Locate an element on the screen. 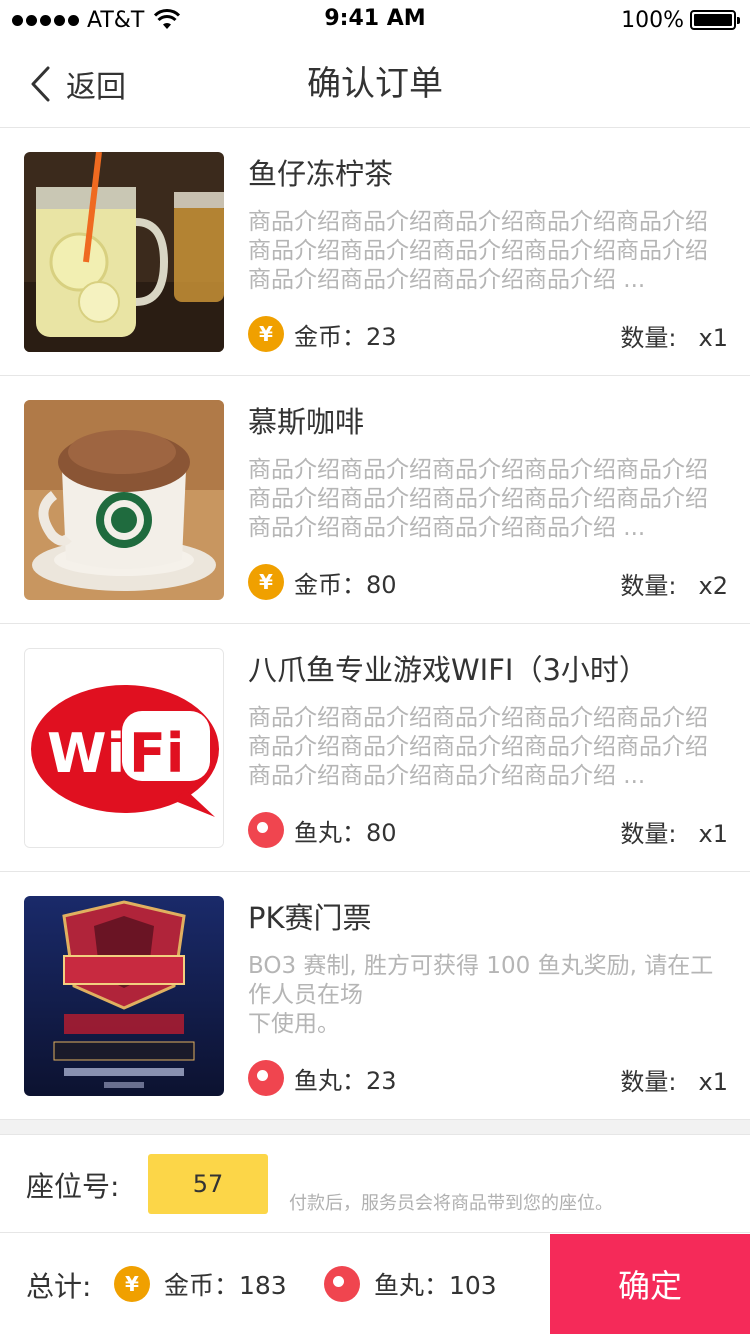 Image resolution: width=750 pixels, height=1334 pixels. coin-total: 金币：183 is located at coordinates (225, 1285).